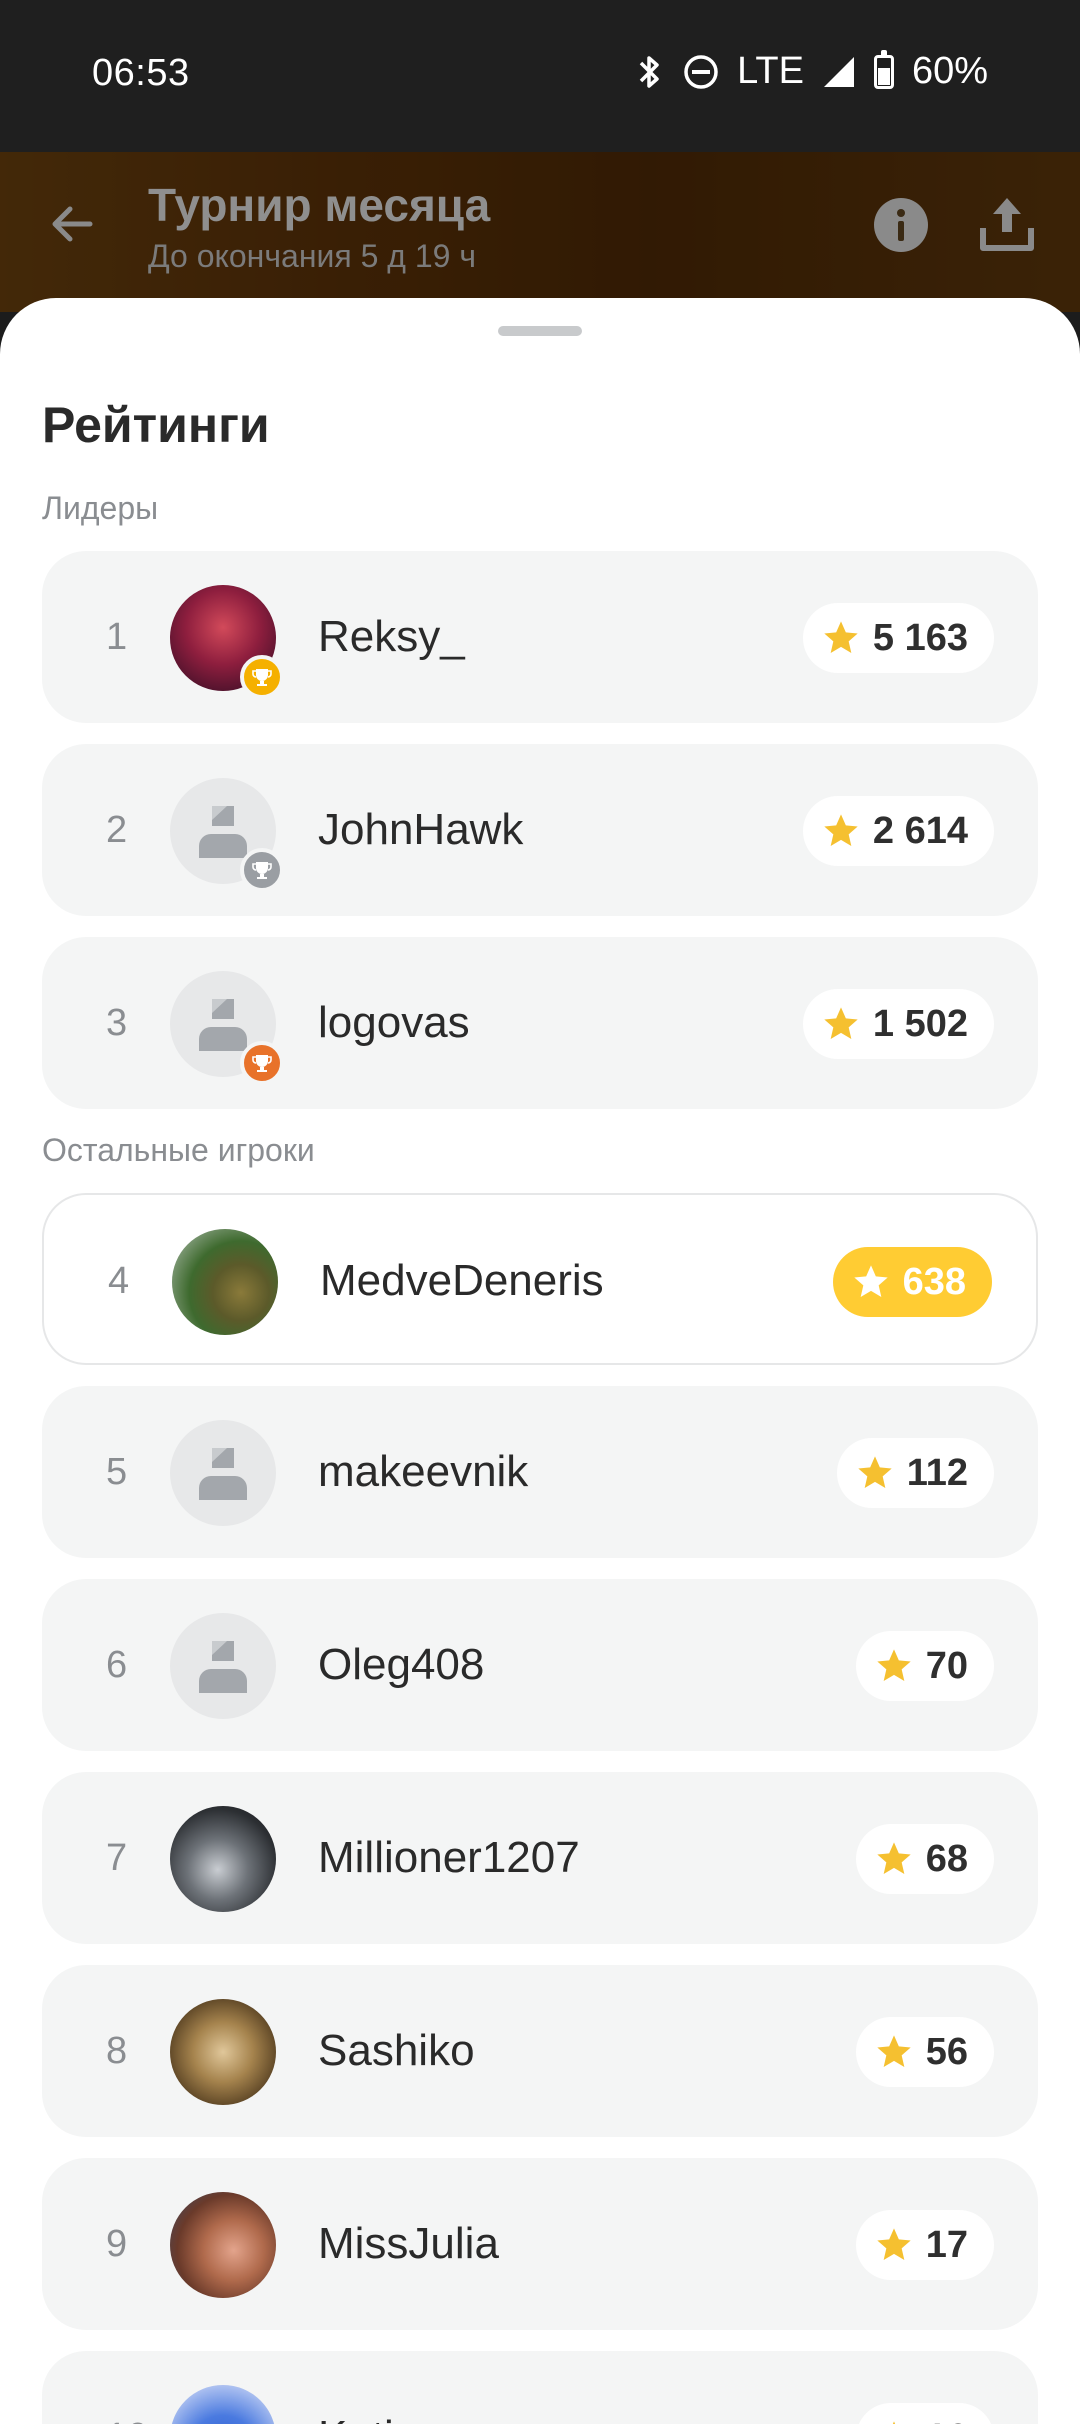 Image resolution: width=1080 pixels, height=2424 pixels. I want to click on rank-number: 8, so click(117, 2051).